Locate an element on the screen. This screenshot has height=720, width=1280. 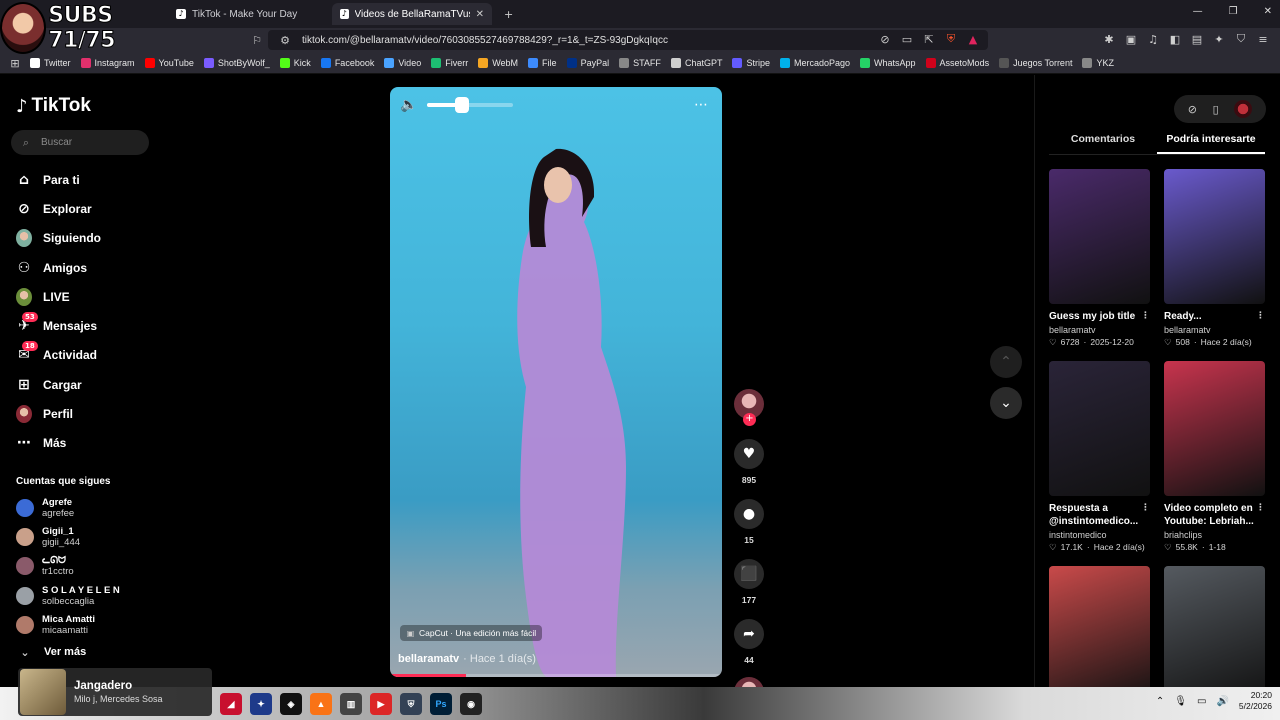
device-icon: ▯ is located at coordinates (1216, 109).